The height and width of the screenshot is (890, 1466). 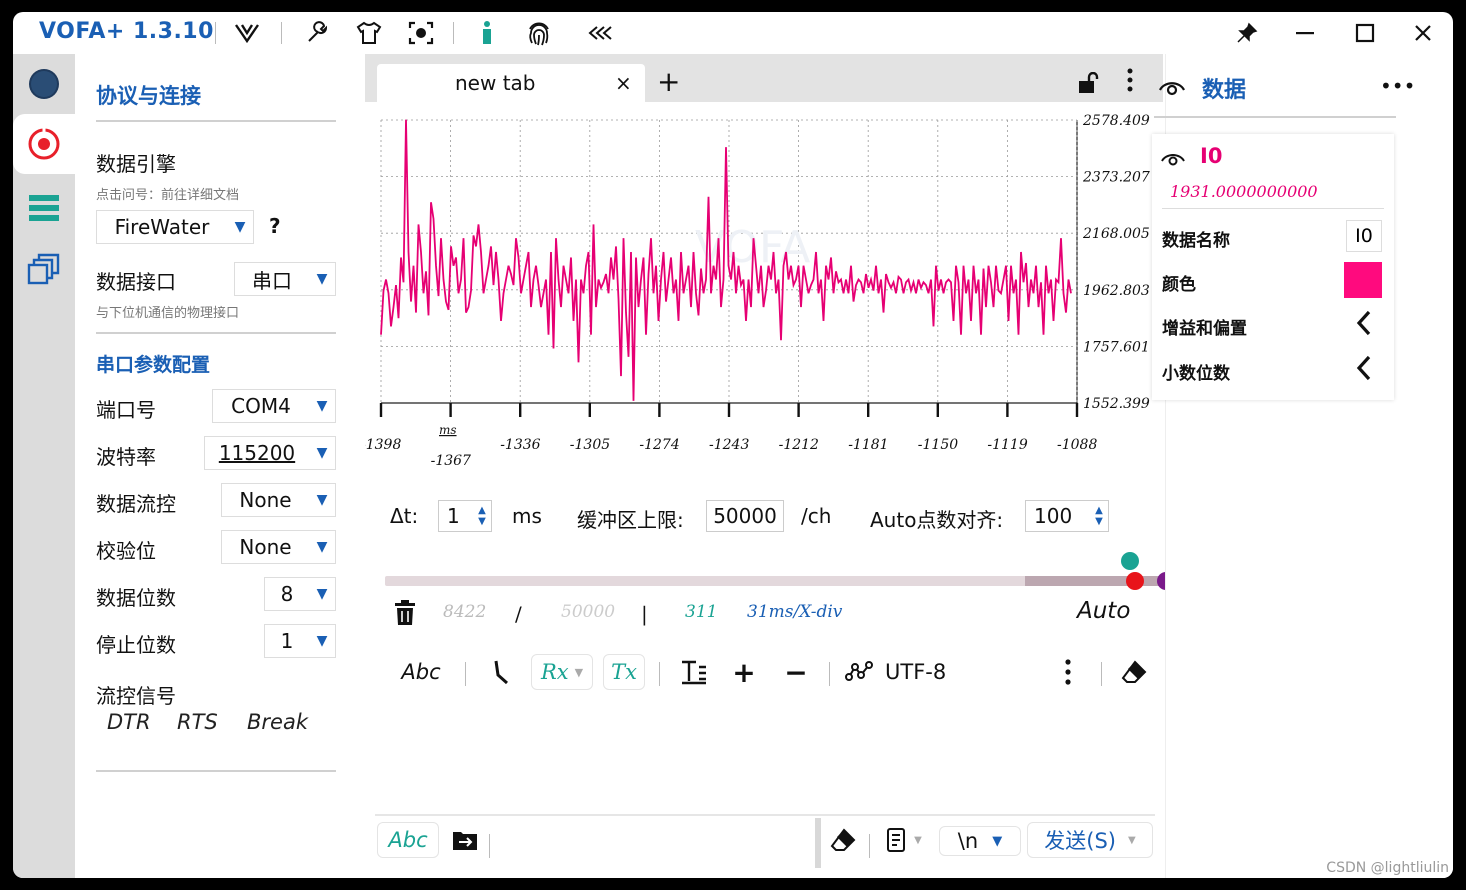 I want to click on y-tick-label: 1962.803, so click(x=1116, y=291).